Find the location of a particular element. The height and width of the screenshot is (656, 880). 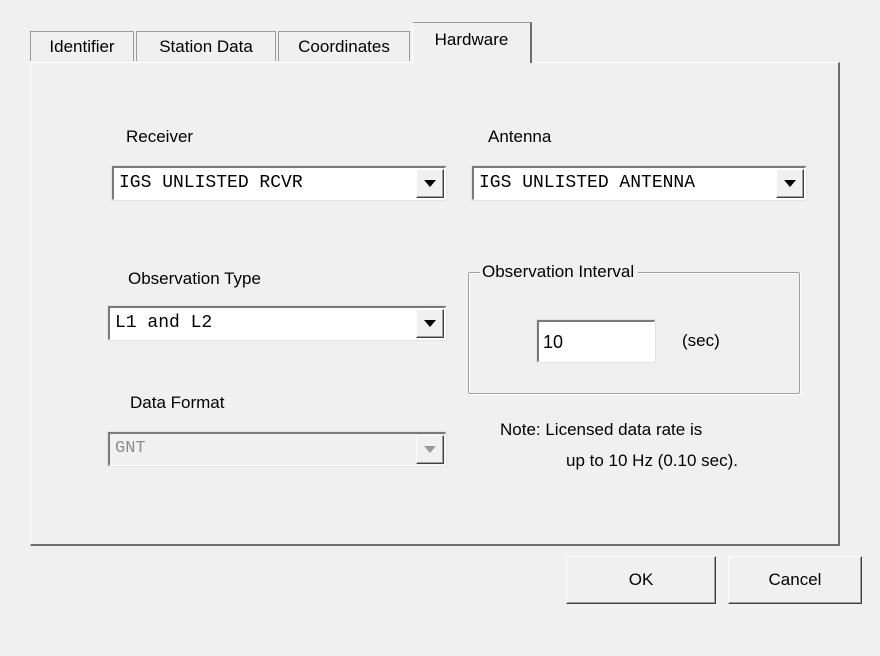

cancel-button: Cancel is located at coordinates (795, 580).